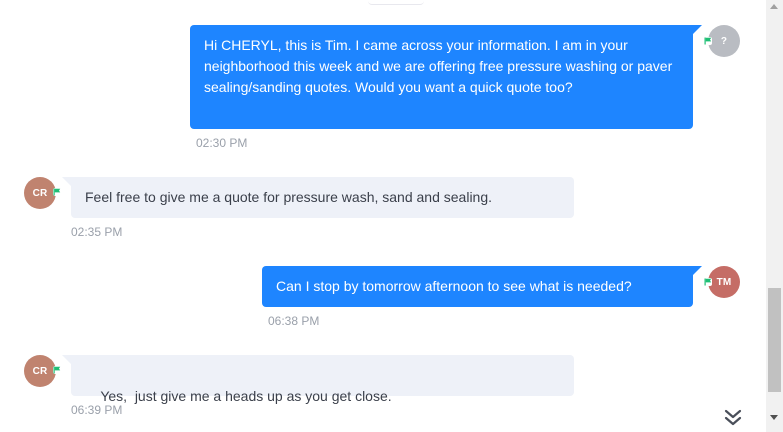 The height and width of the screenshot is (432, 783). Describe the element at coordinates (97, 232) in the screenshot. I see `message-timestamp: 02:35 PM` at that location.